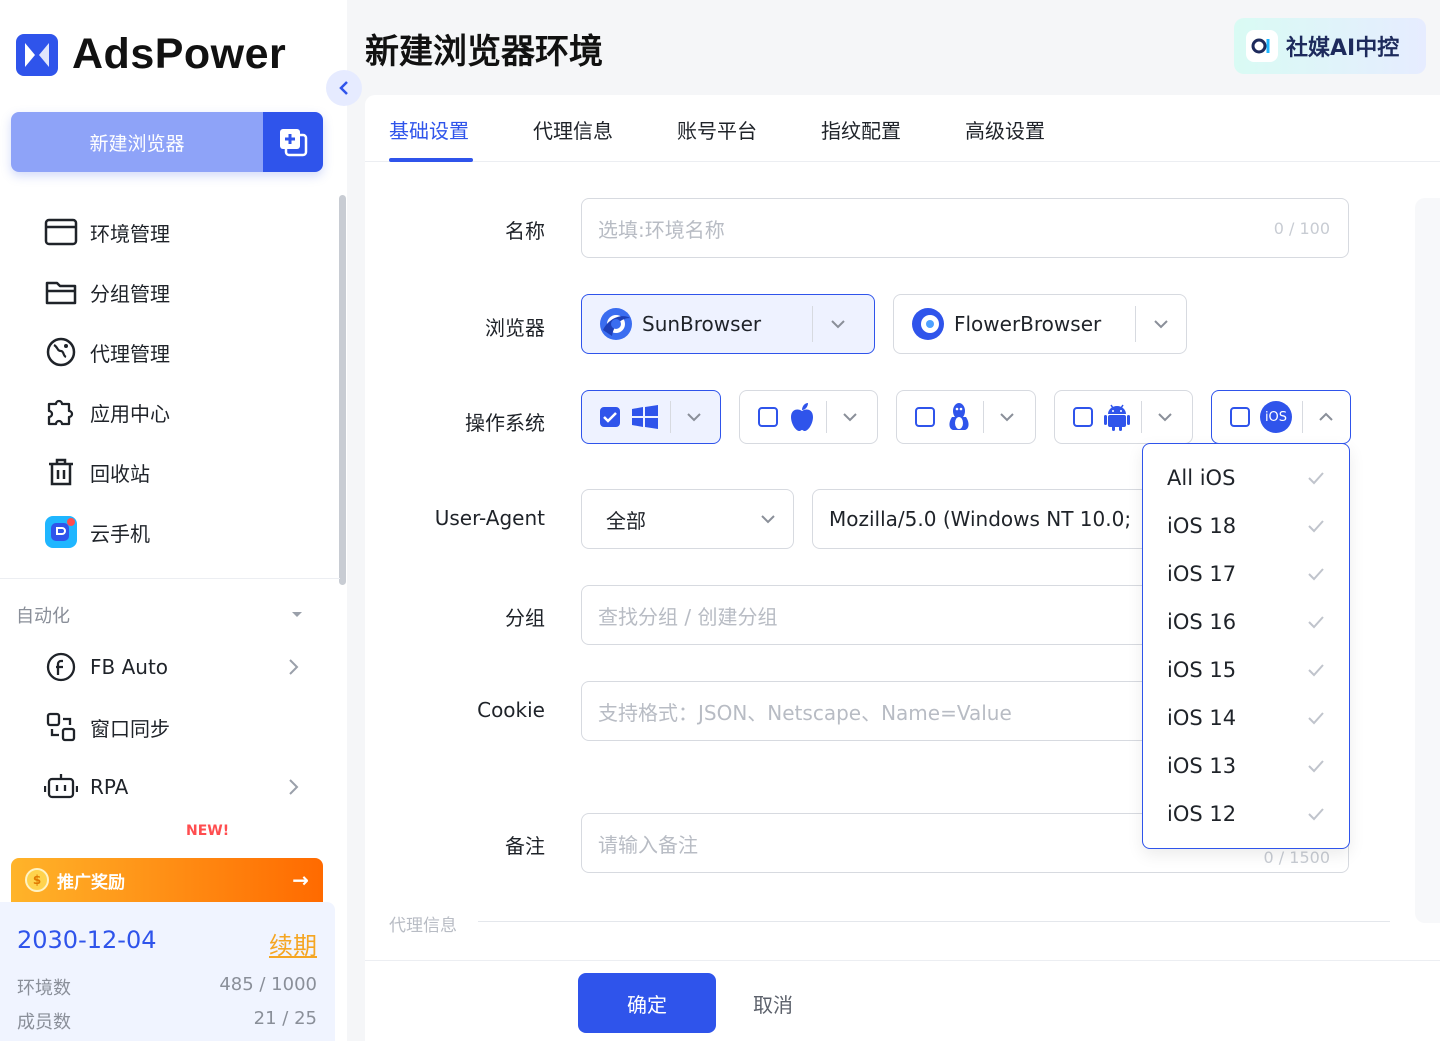 This screenshot has height=1041, width=1440. I want to click on name-input: 选填:环境名称 0 / 100, so click(965, 228).